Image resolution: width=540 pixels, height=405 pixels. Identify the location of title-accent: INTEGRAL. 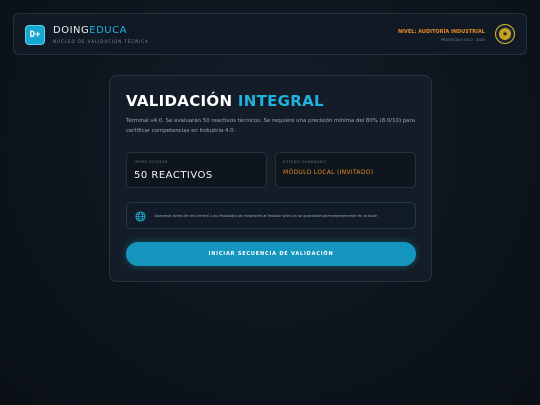
(280, 101).